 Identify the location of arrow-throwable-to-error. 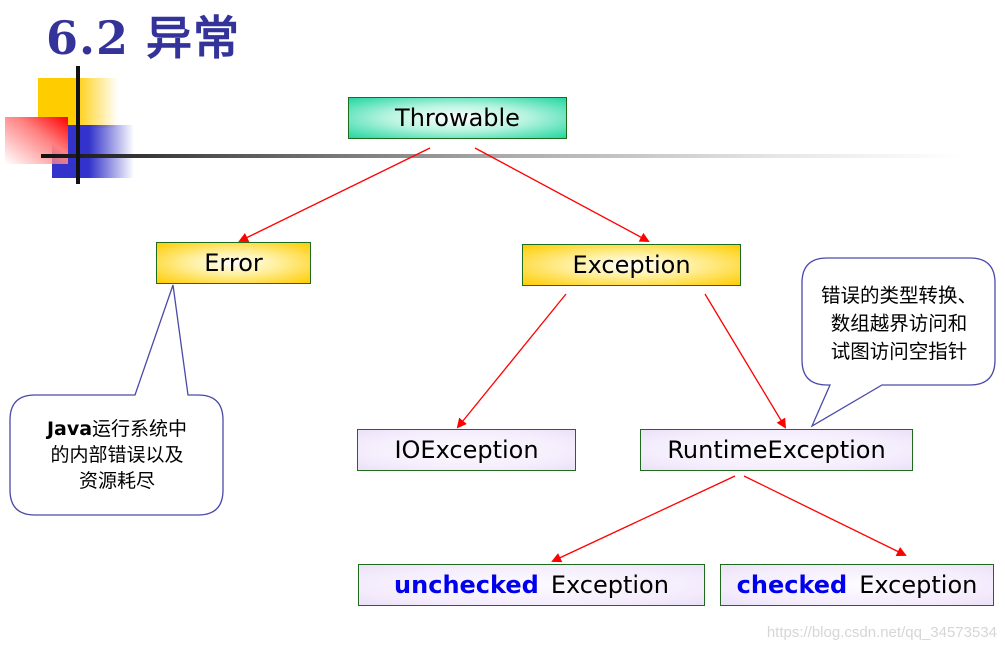
(334, 194).